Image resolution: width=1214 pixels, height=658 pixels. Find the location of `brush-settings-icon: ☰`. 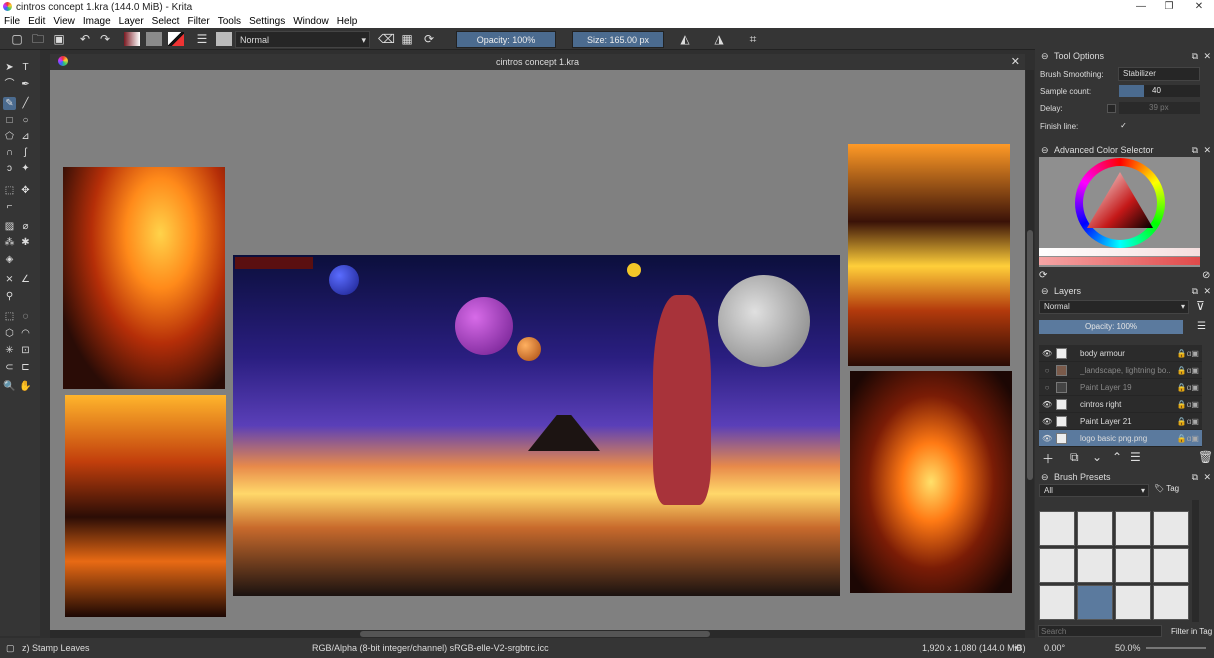

brush-settings-icon: ☰ is located at coordinates (202, 39).